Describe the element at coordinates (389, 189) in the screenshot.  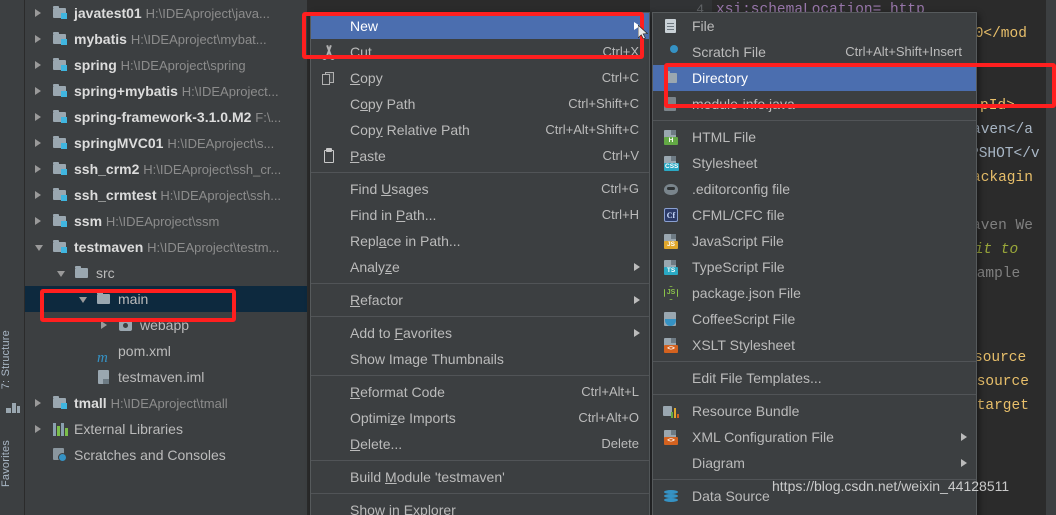
I see `menu-item-label: Find Usages` at that location.